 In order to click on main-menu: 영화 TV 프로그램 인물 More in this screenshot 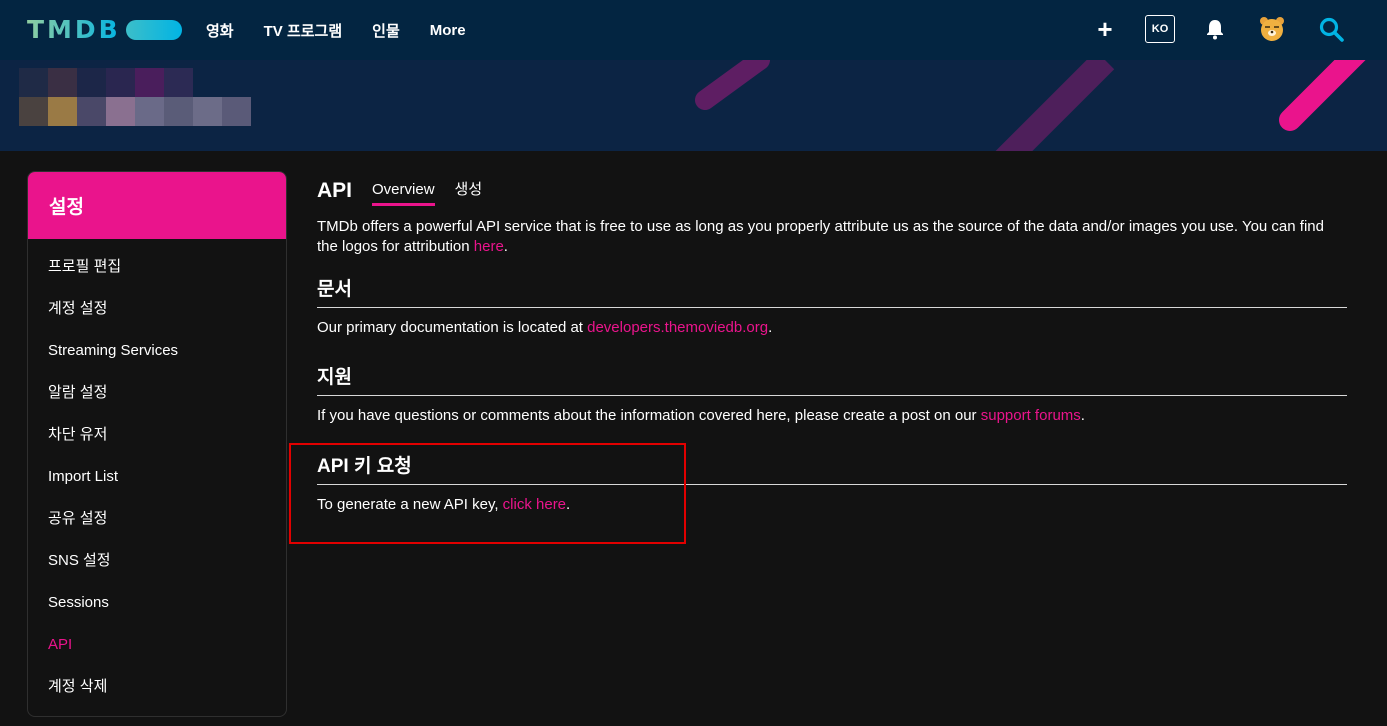, I will do `click(351, 30)`.